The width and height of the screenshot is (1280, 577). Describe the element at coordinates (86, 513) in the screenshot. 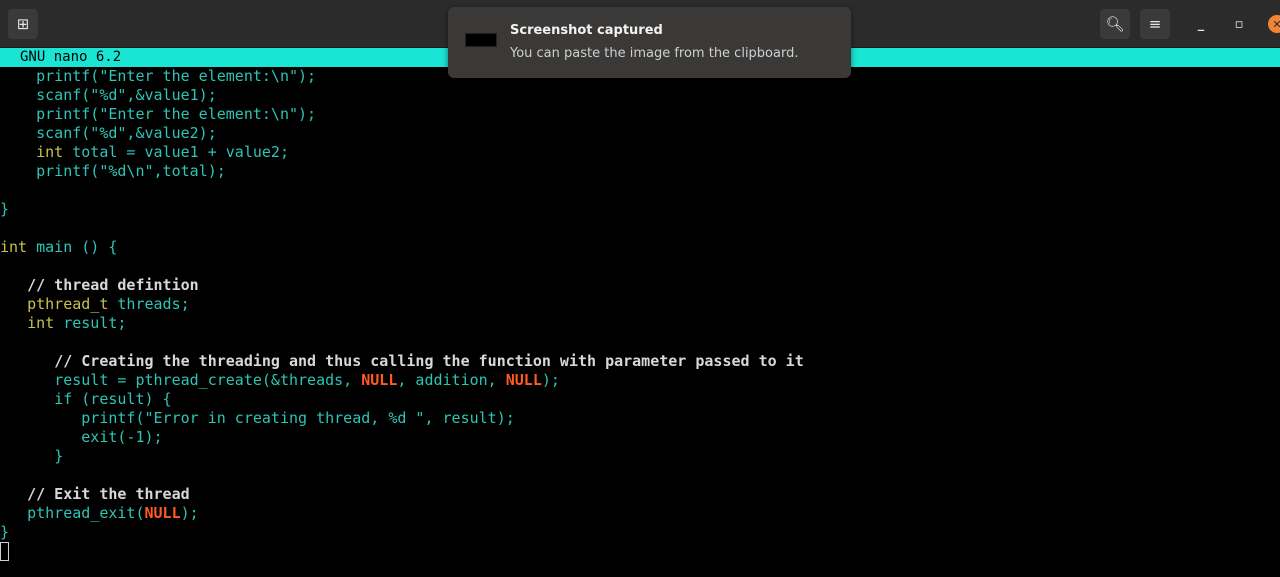

I see `code-text: pthread_exit(` at that location.